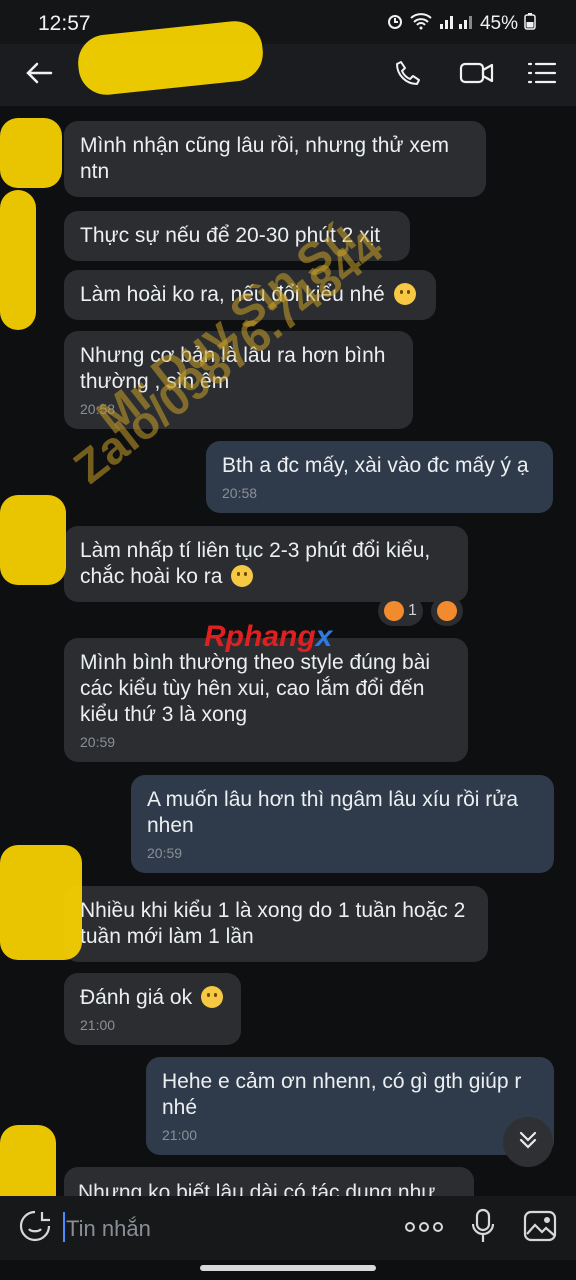 The width and height of the screenshot is (576, 1280). I want to click on back-arrow-icon, so click(39, 75).